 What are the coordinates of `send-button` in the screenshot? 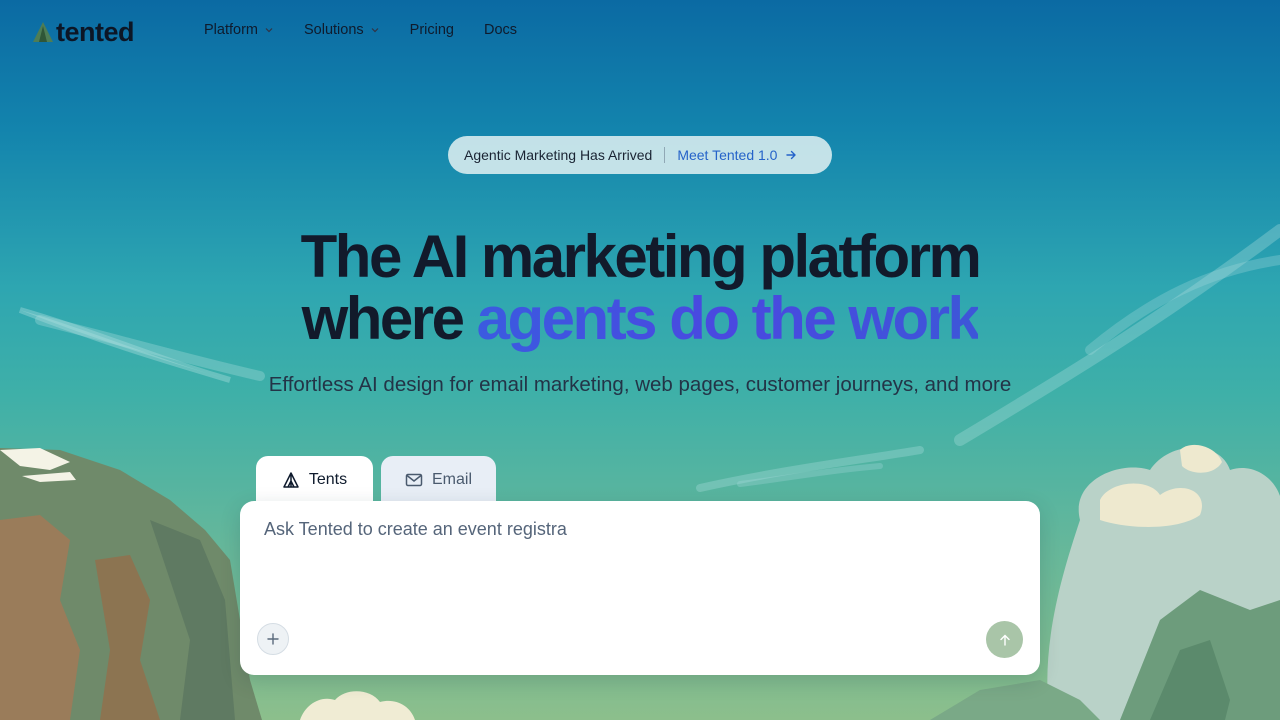 It's located at (1004, 639).